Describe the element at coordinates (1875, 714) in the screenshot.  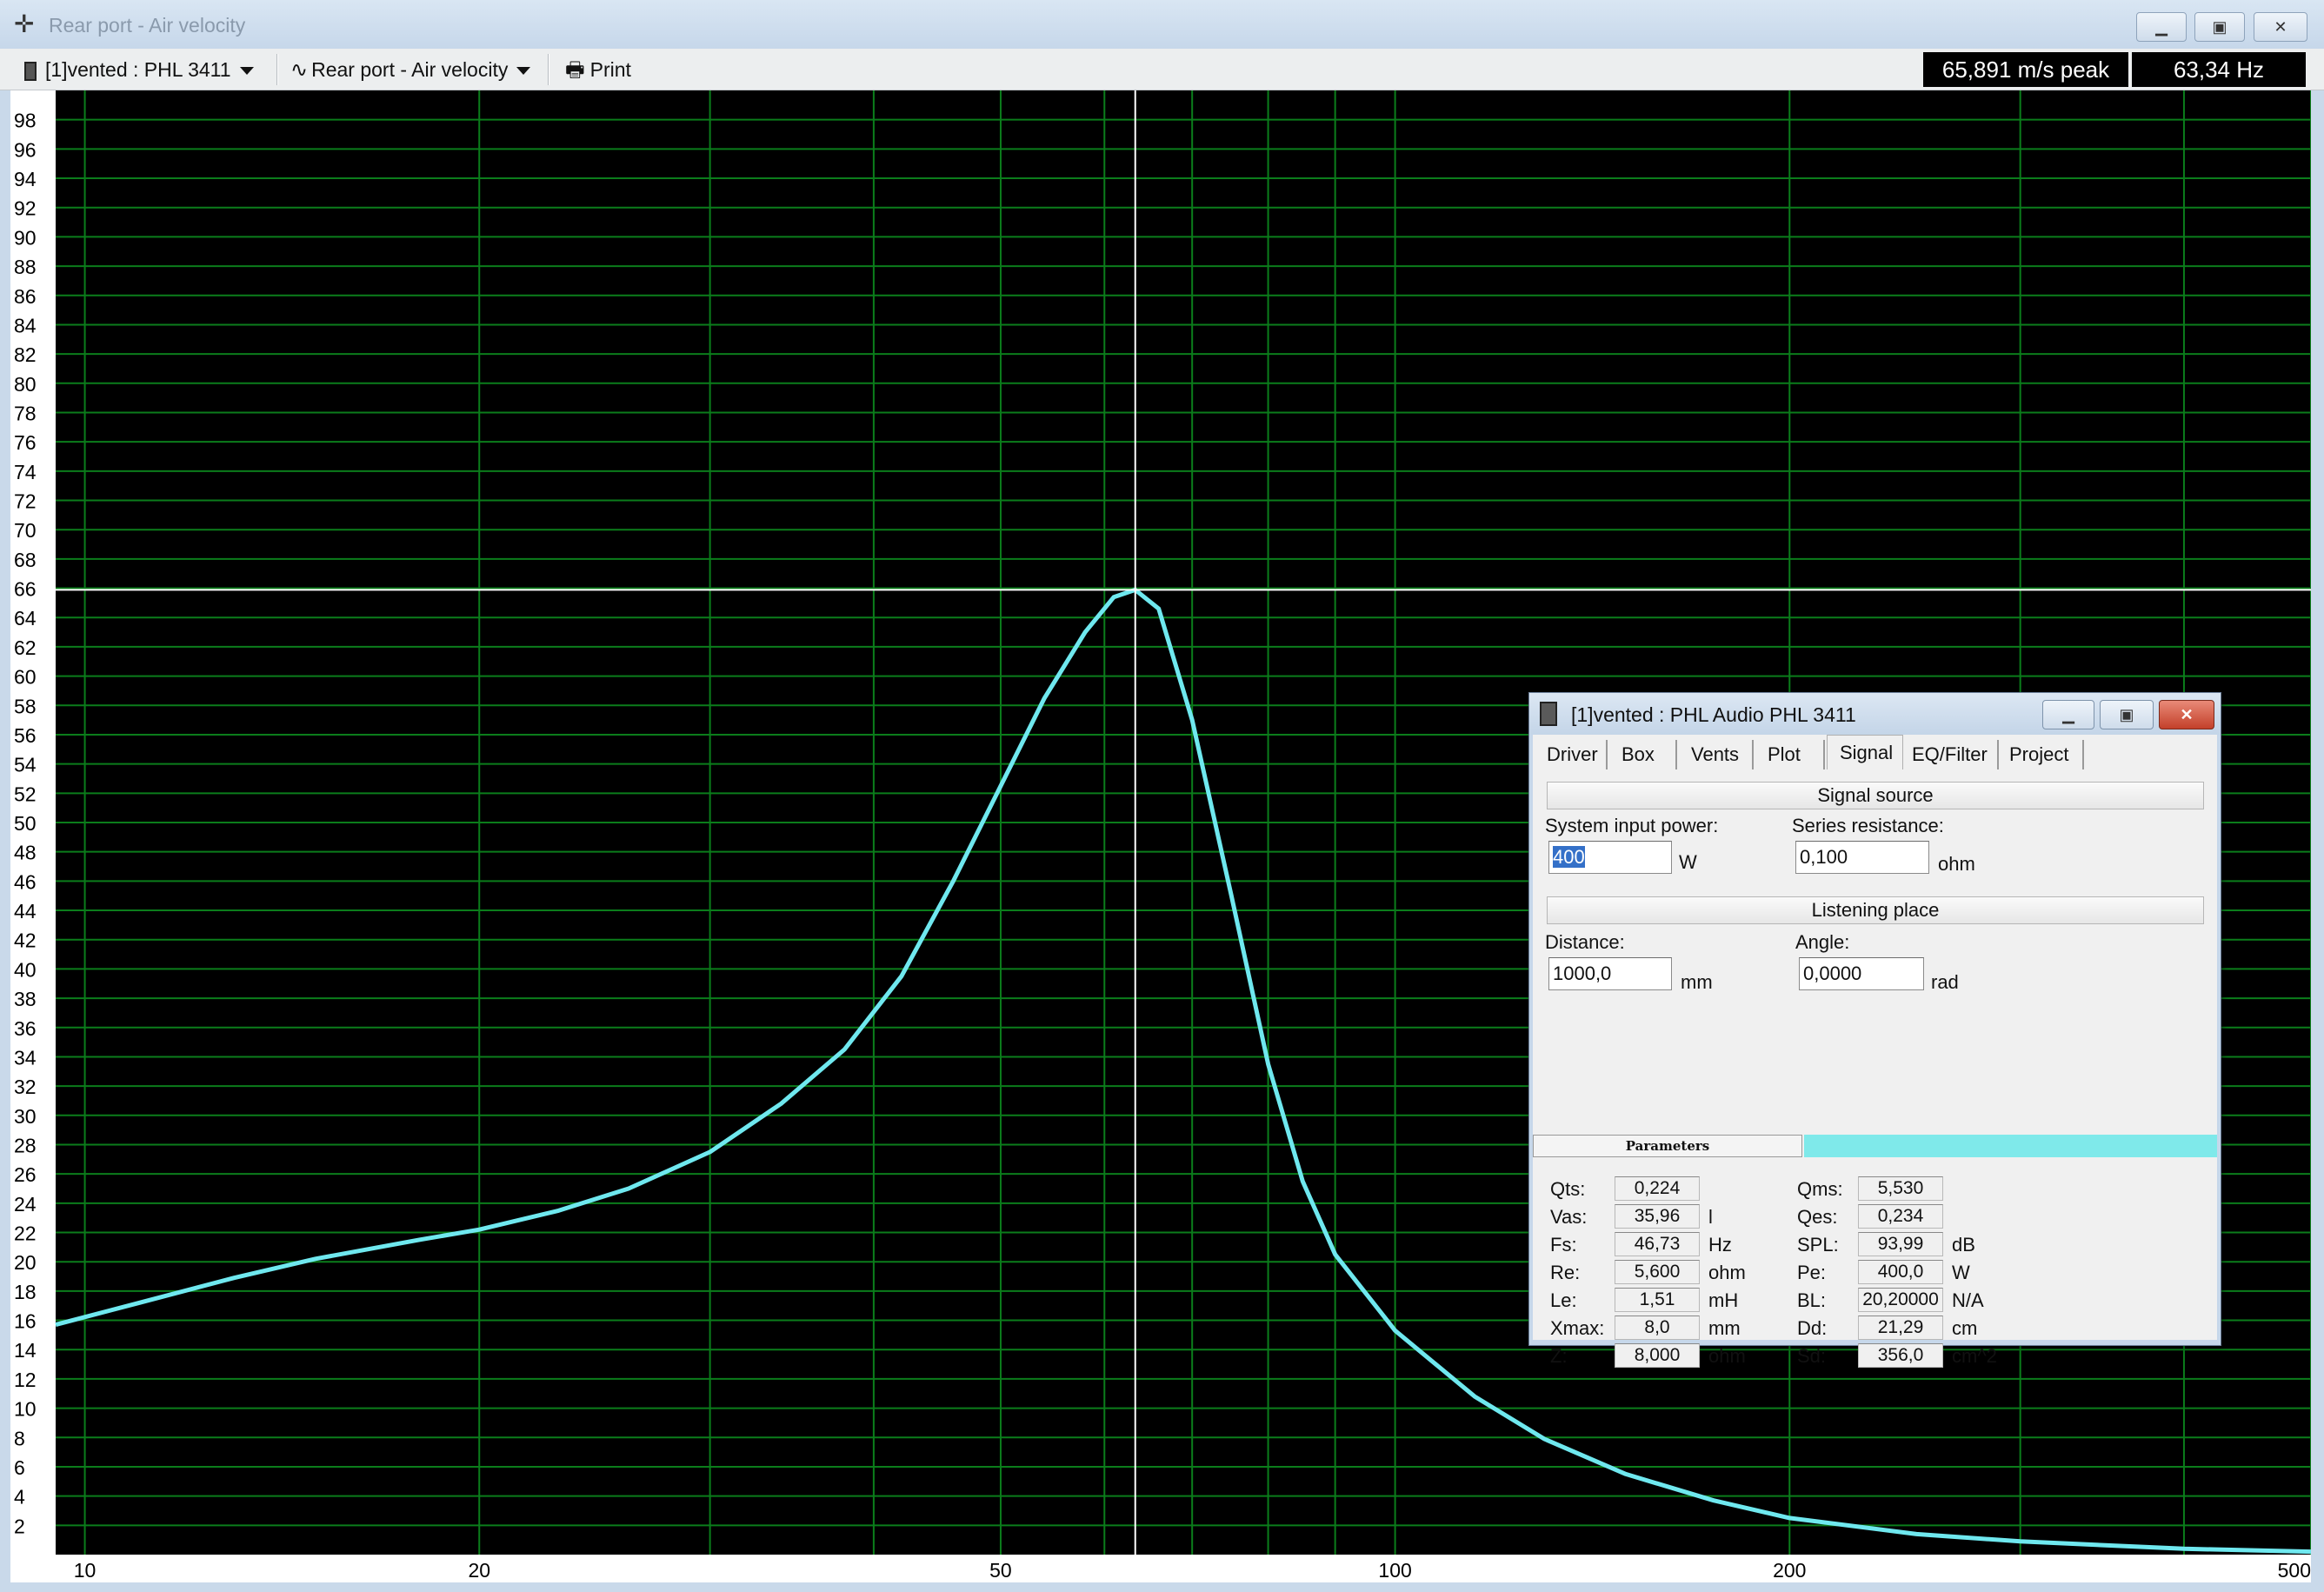
I see `dialog-title-bar: [1]vented : PHL Audio PHL 3411 ▁ ▣ ✕` at that location.